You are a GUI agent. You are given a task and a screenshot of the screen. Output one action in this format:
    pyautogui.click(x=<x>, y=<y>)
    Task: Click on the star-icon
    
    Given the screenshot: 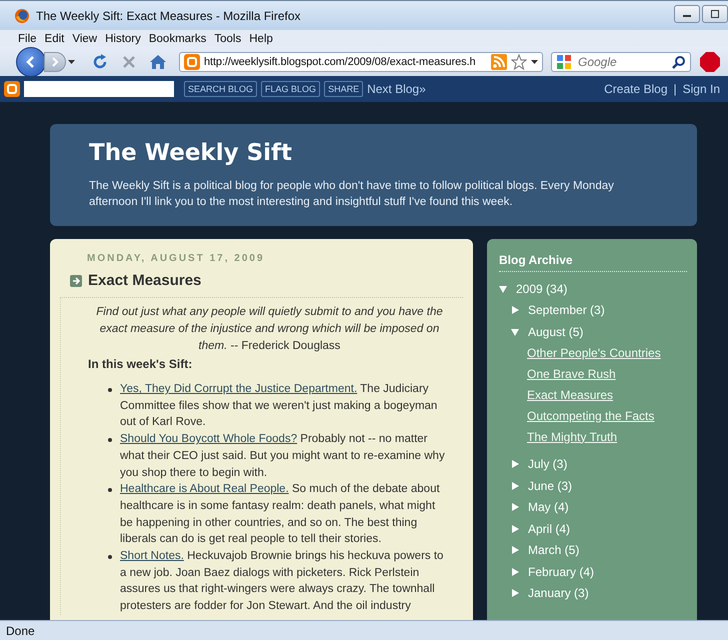 What is the action you would take?
    pyautogui.click(x=519, y=62)
    